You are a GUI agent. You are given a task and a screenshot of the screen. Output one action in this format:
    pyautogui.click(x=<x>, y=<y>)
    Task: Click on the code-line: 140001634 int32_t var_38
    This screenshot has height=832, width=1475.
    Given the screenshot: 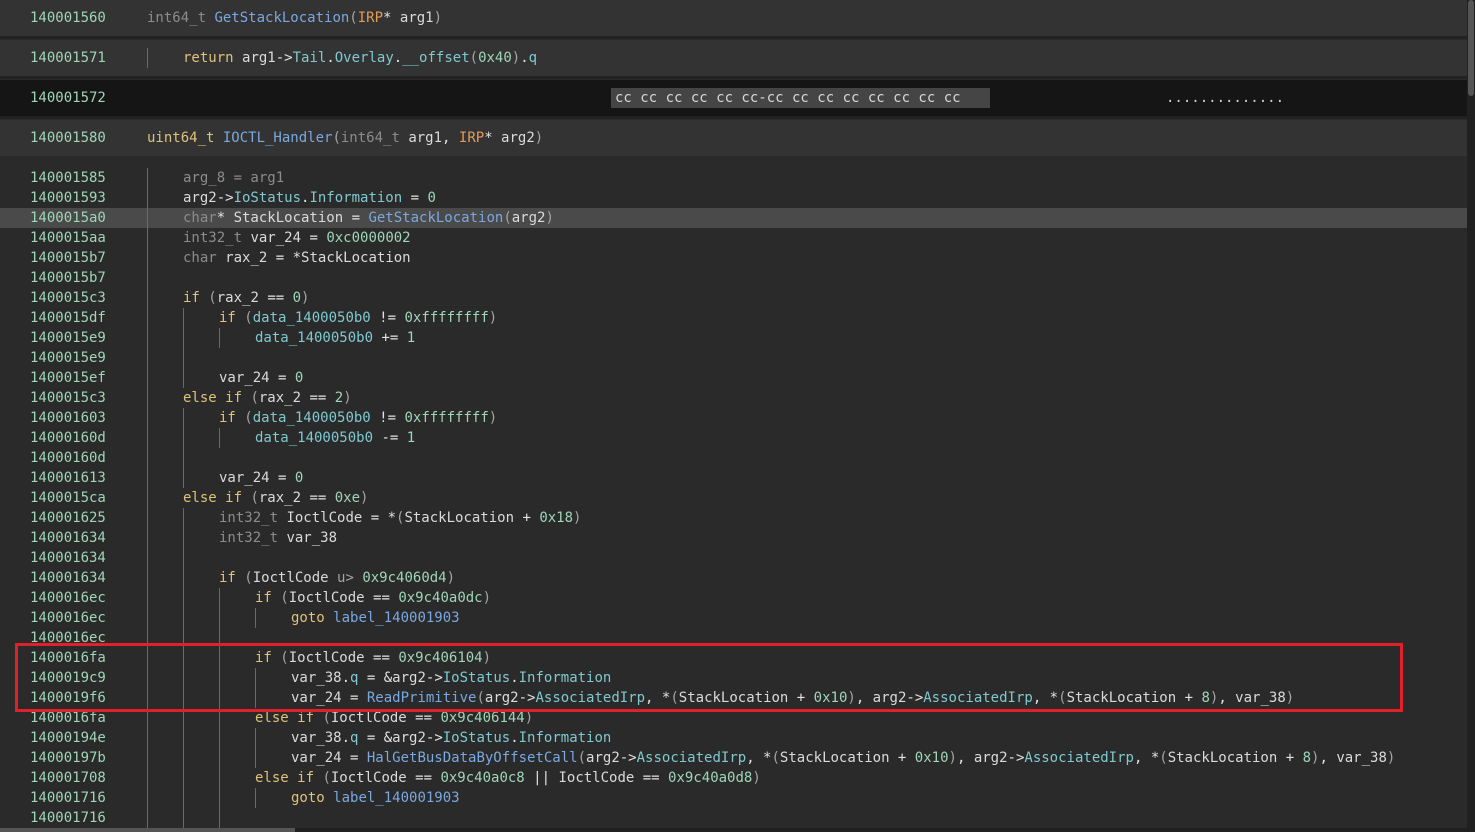 What is the action you would take?
    pyautogui.click(x=733, y=538)
    